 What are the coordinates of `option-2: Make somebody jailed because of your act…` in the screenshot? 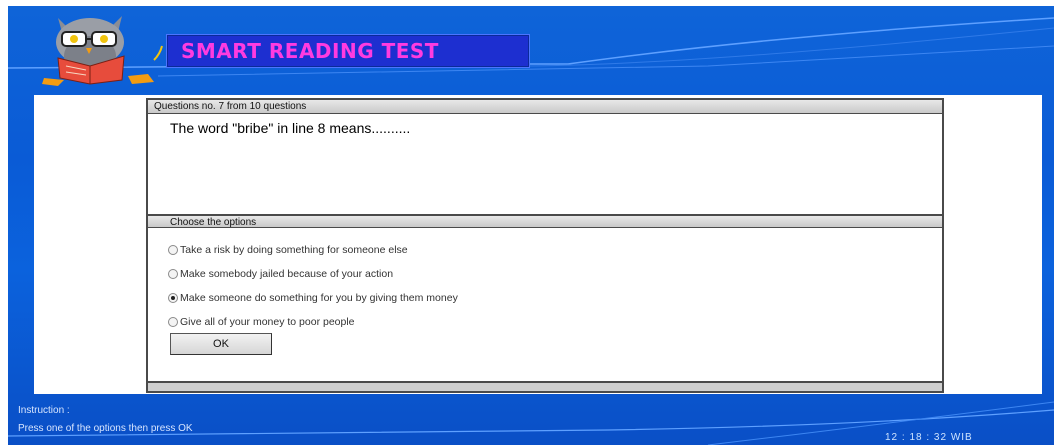 It's located at (280, 274).